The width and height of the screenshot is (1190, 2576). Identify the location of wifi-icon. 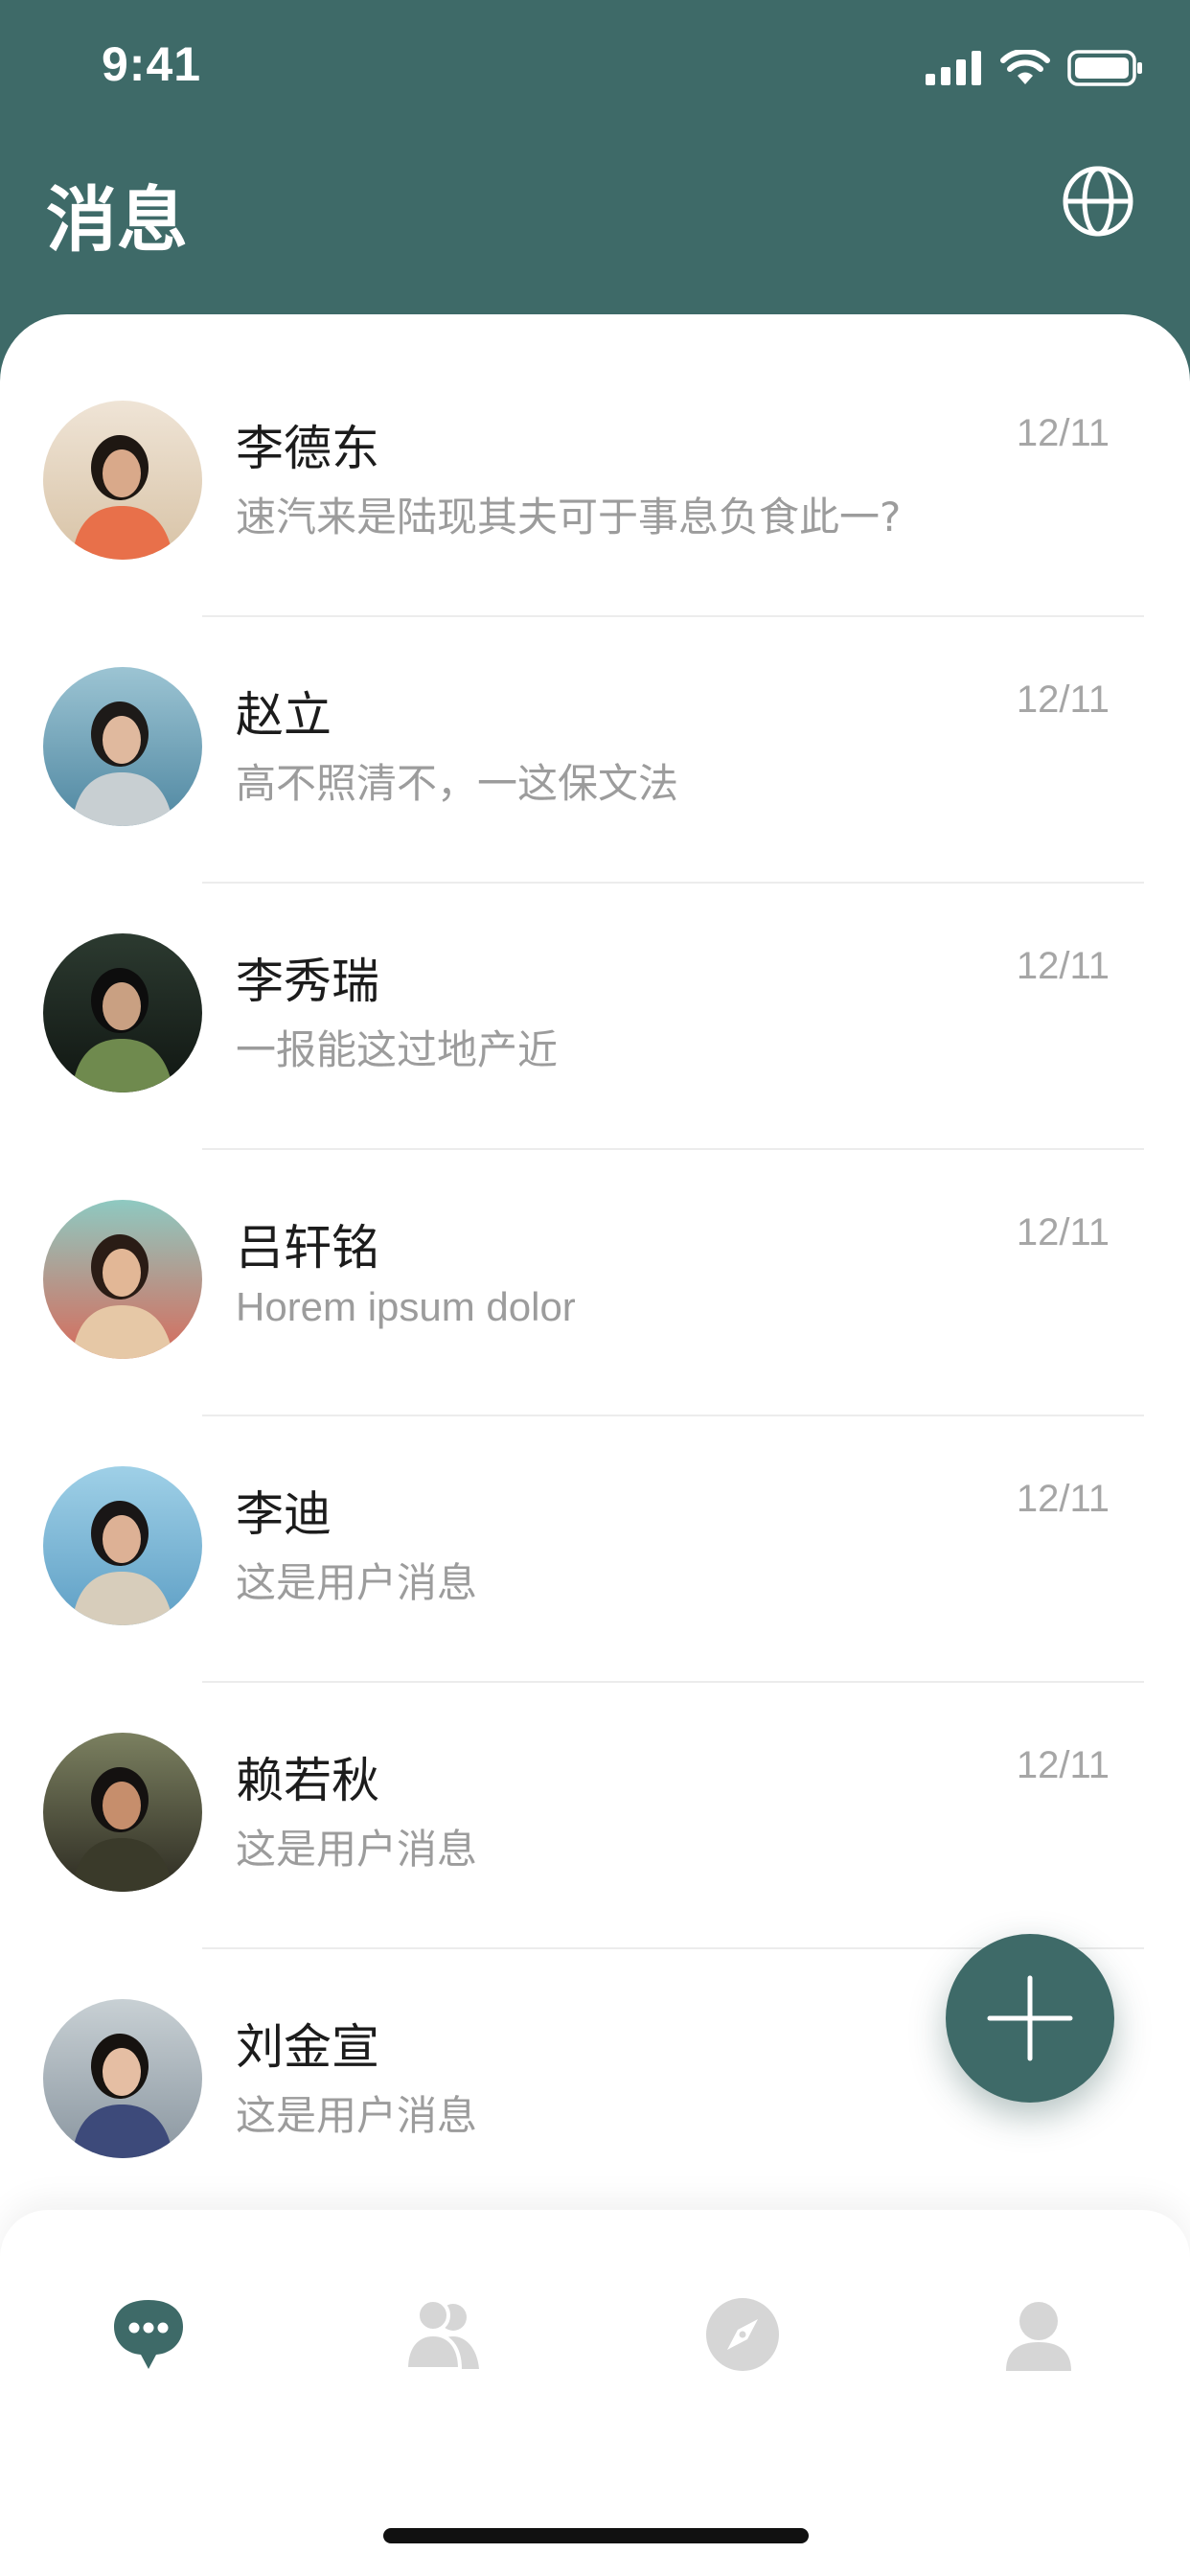
(1025, 67).